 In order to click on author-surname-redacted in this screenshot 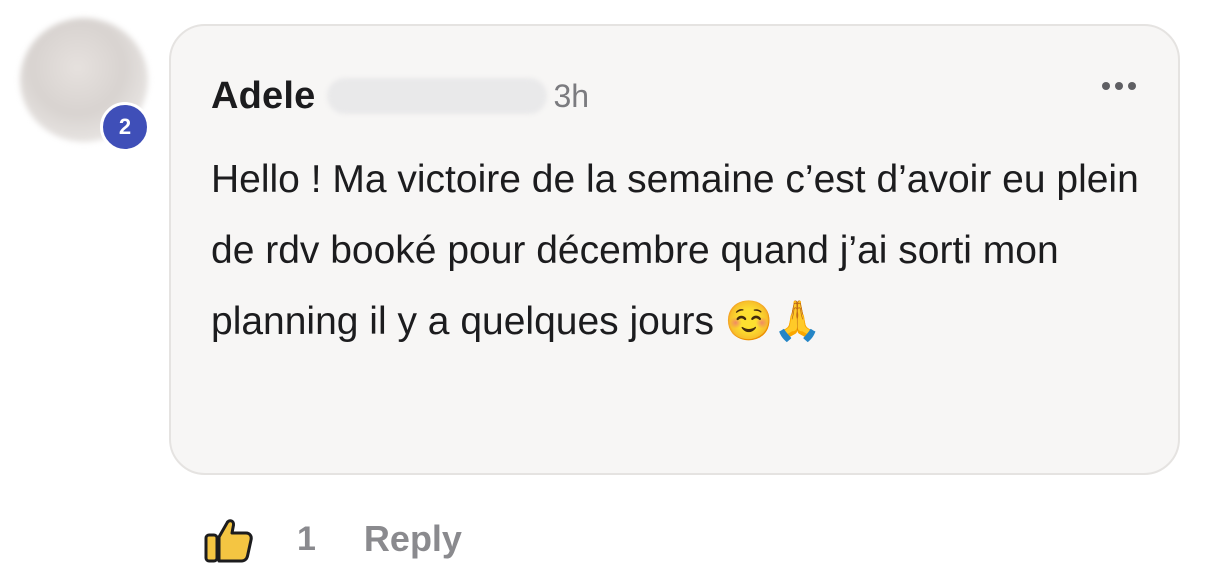, I will do `click(437, 96)`.